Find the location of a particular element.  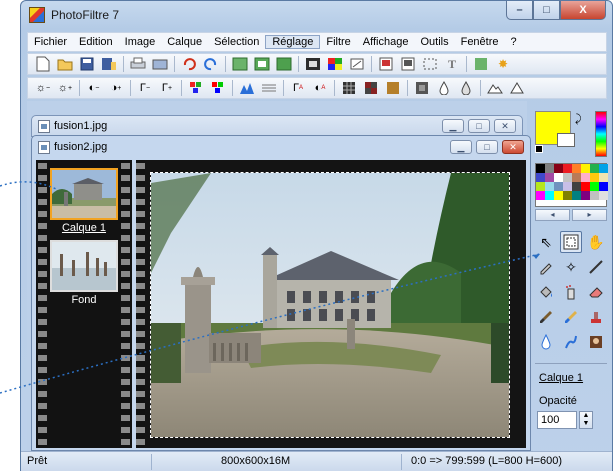

doc-maximize-button: □ is located at coordinates (479, 126).